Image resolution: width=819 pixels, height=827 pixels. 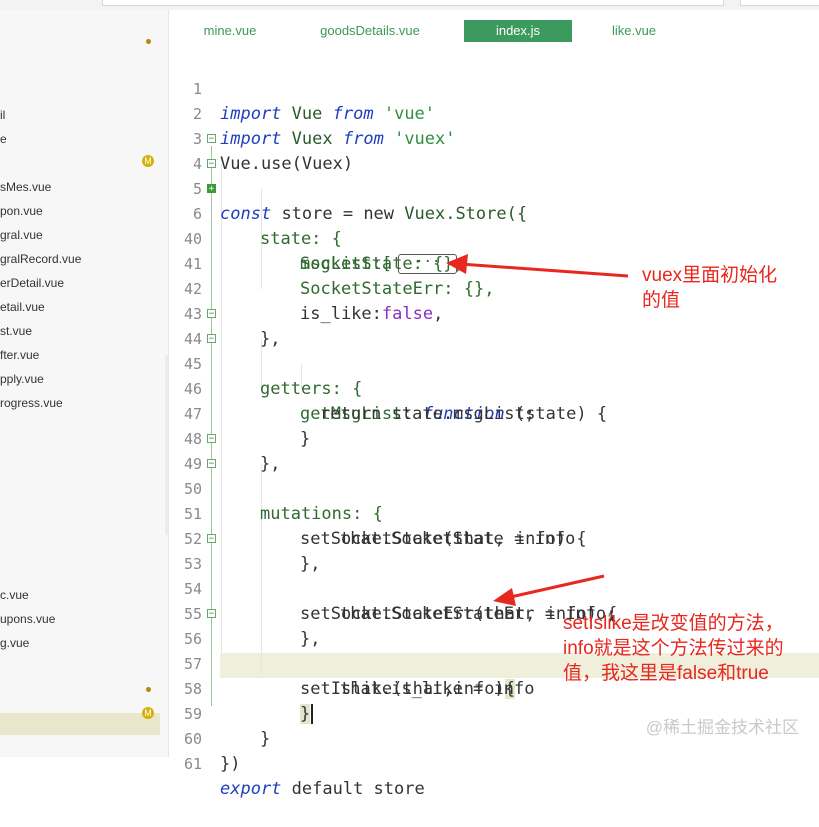 What do you see at coordinates (722, 727) in the screenshot?
I see `watermark: @稀土掘金技术社区` at bounding box center [722, 727].